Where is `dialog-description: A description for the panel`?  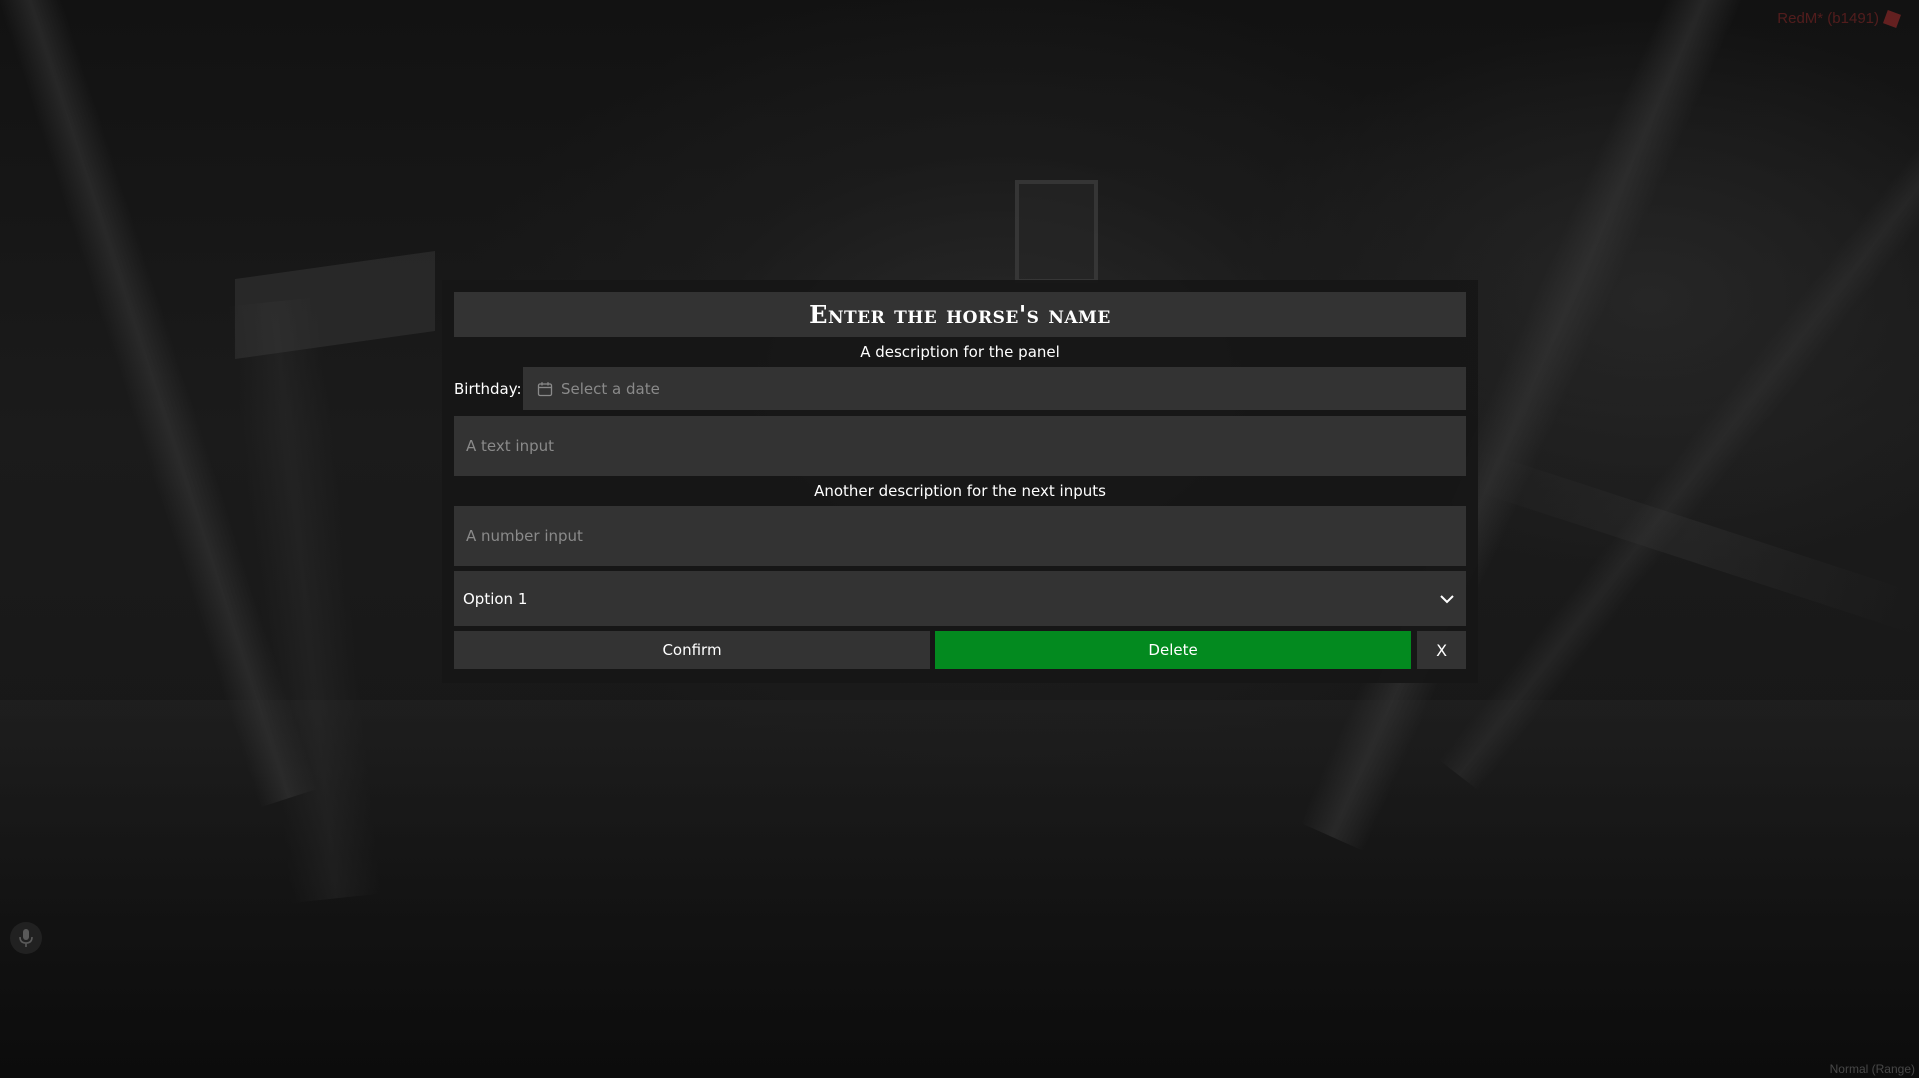 dialog-description: A description for the panel is located at coordinates (960, 352).